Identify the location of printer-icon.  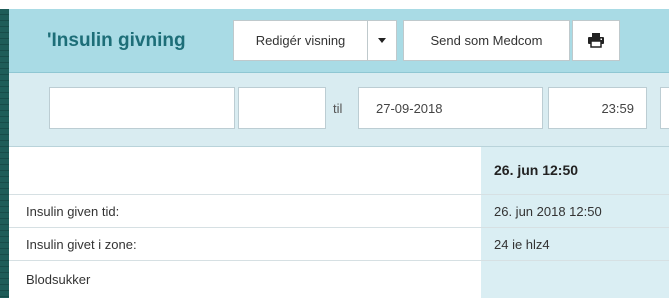
(596, 40).